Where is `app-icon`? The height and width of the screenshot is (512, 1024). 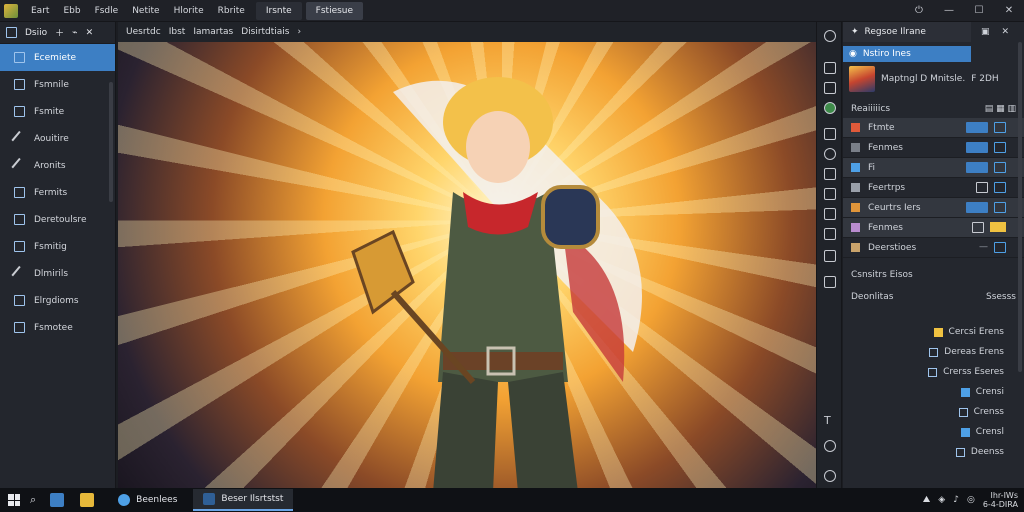
app-icon is located at coordinates (57, 500).